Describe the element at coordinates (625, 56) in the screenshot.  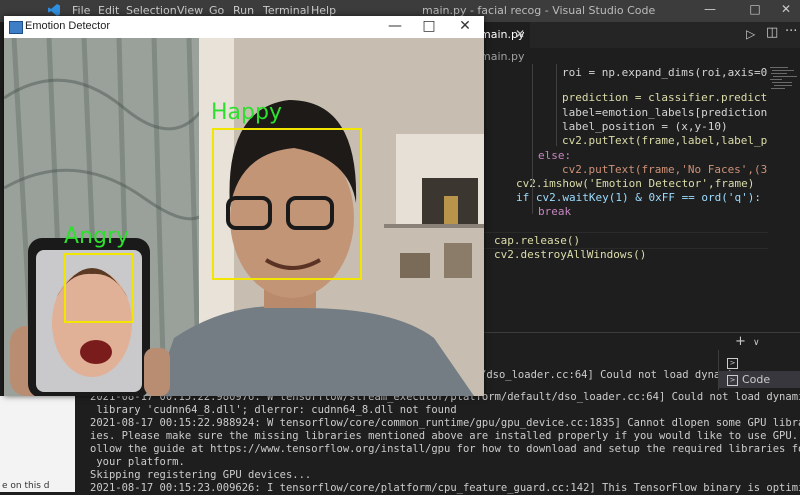
I see `breadcrumb: main.py` at that location.